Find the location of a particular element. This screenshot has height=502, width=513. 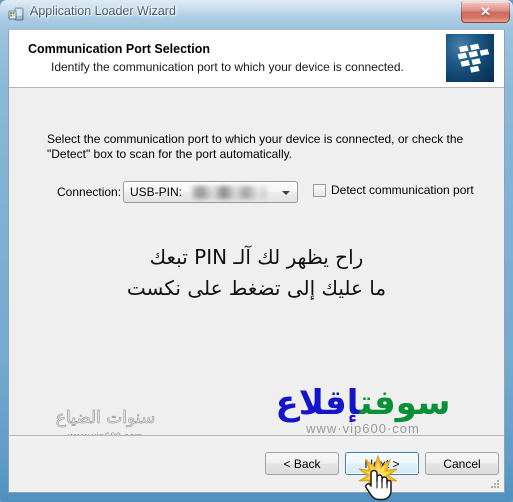

back-button: < Back is located at coordinates (302, 463).